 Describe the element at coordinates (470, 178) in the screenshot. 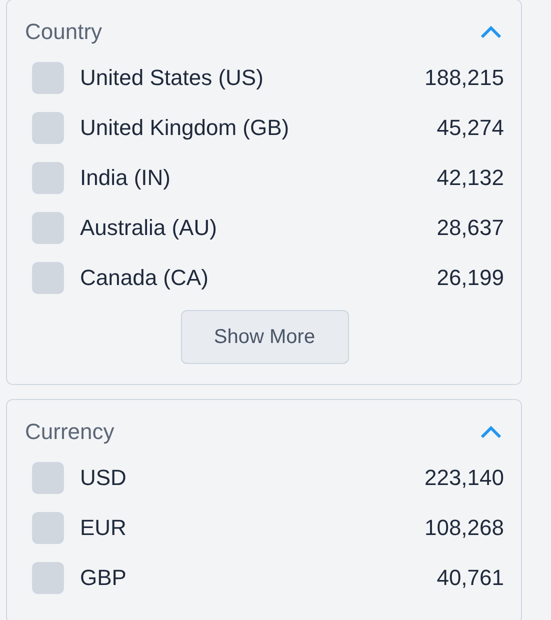

I see `option-count: 42,132` at that location.